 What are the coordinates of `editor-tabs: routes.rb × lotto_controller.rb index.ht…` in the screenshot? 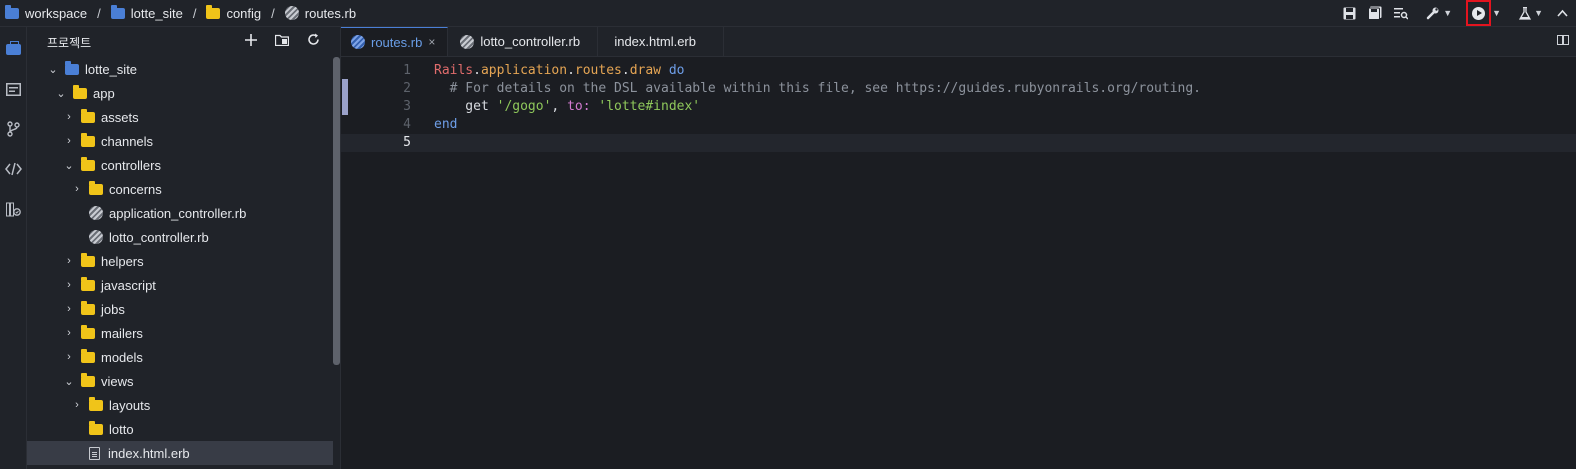 It's located at (958, 42).